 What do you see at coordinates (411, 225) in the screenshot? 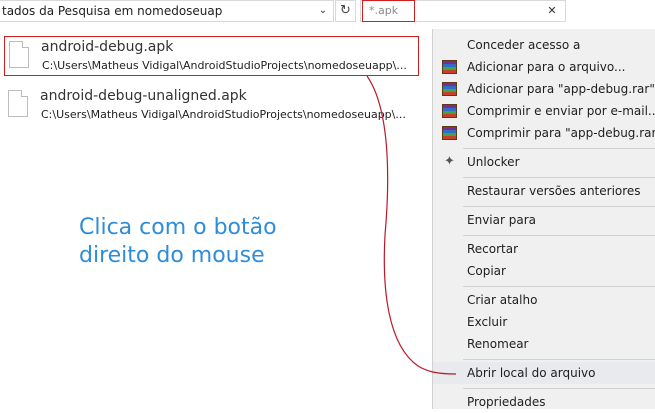
I see `annotation-arrow` at bounding box center [411, 225].